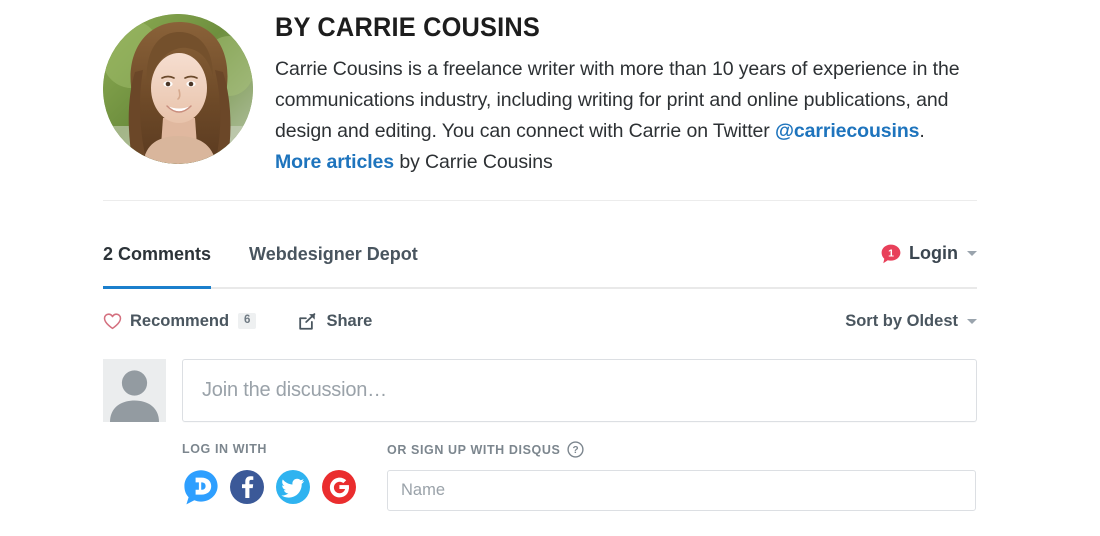 The image size is (1100, 536). What do you see at coordinates (134, 390) in the screenshot?
I see `user-avatar-placeholder` at bounding box center [134, 390].